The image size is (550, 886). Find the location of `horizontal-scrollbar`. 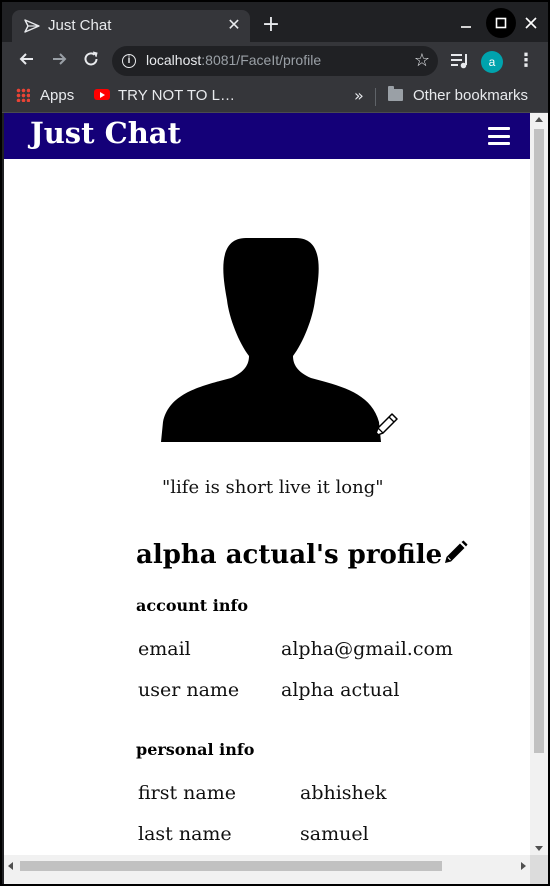

horizontal-scrollbar is located at coordinates (267, 869).